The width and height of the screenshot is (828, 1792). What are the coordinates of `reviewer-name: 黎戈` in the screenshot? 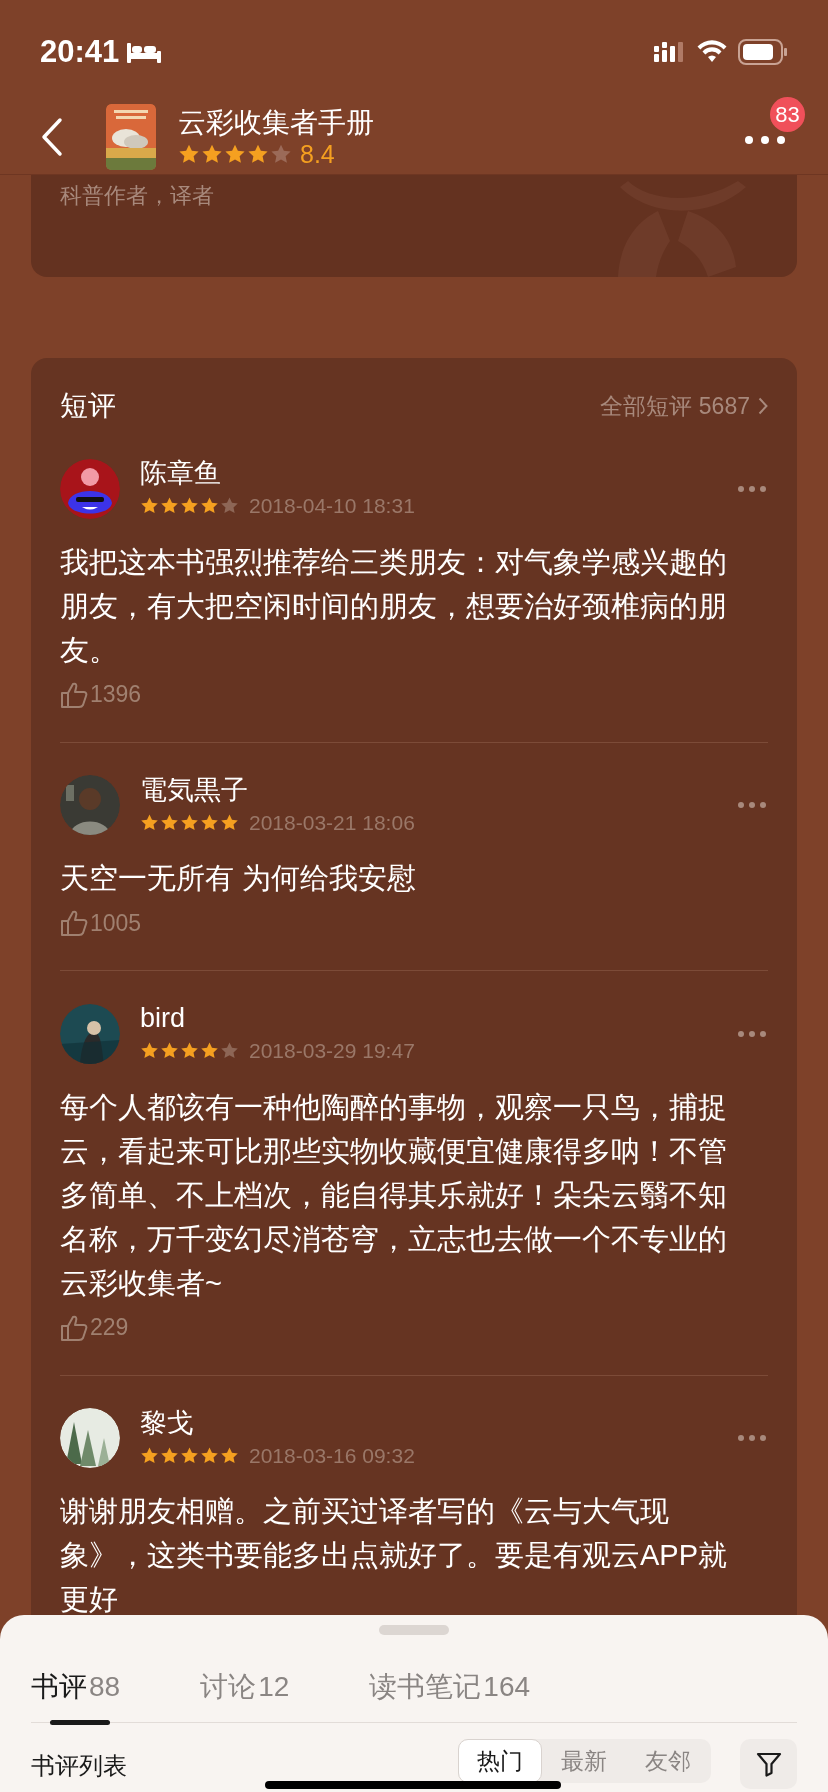 It's located at (167, 1423).